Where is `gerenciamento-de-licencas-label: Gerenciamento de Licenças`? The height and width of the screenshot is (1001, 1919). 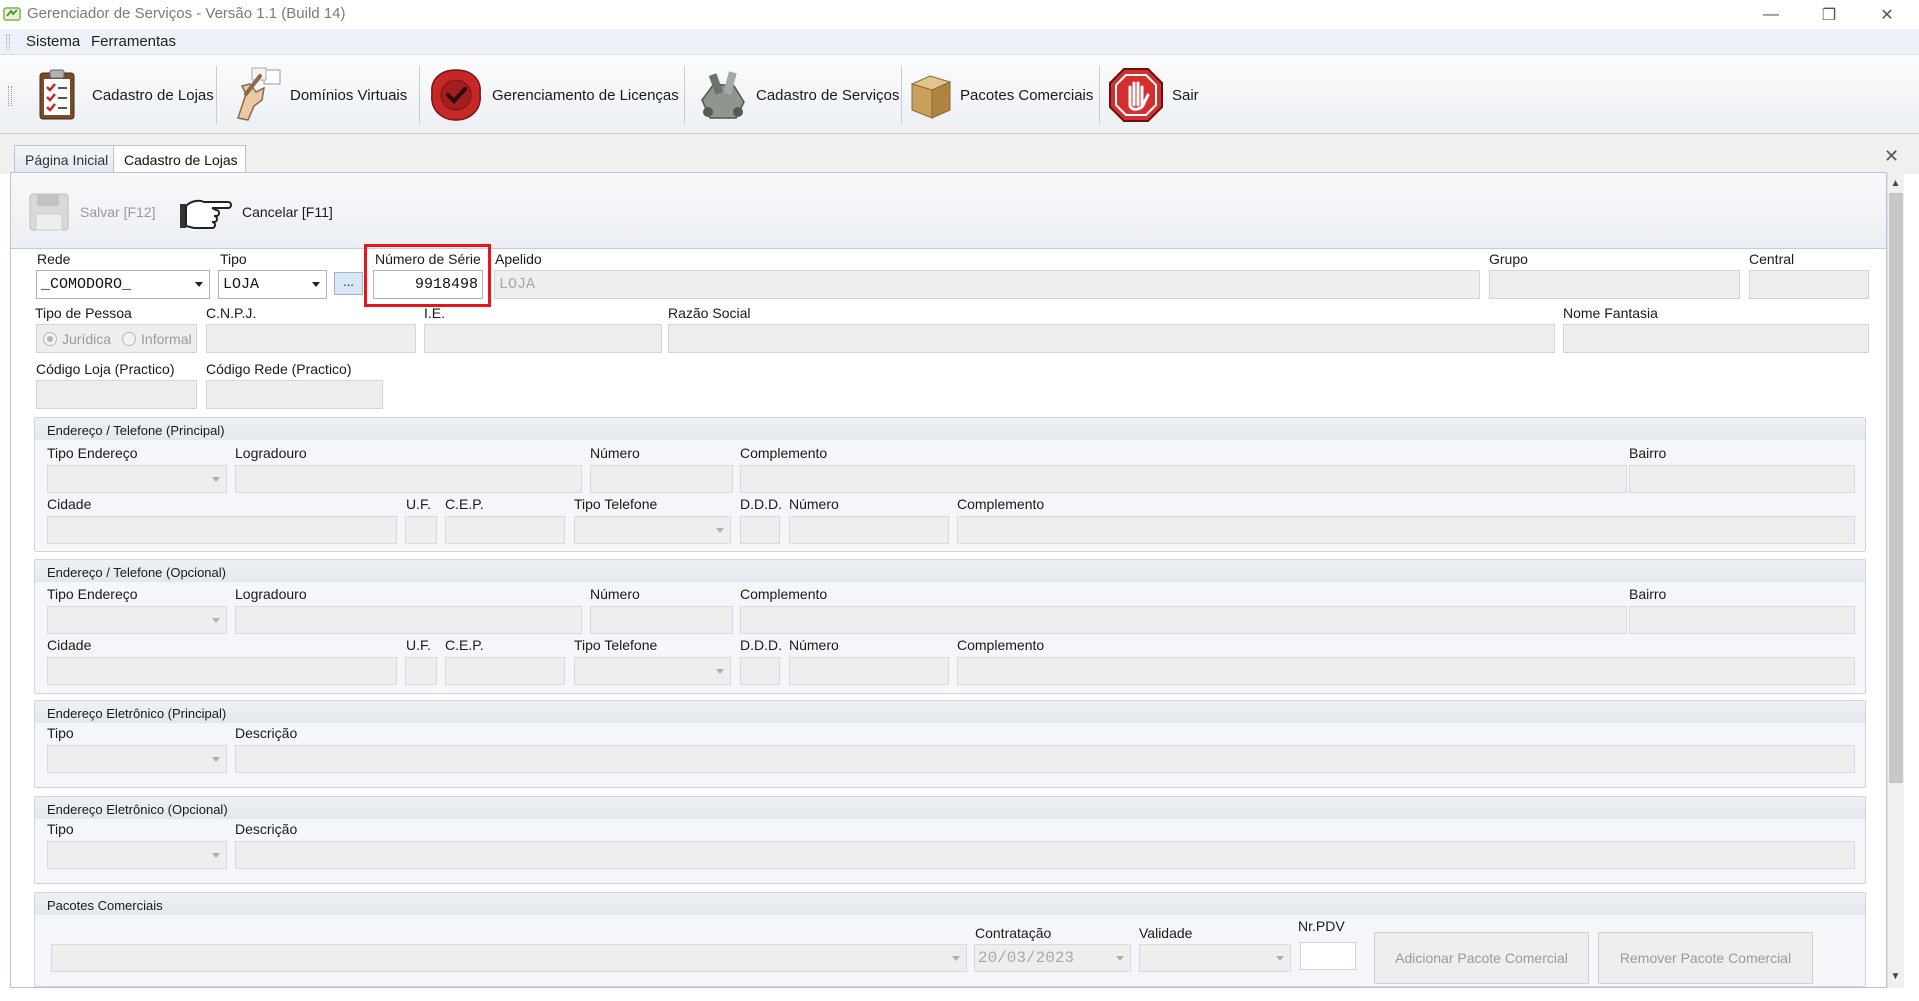
gerenciamento-de-licencas-label: Gerenciamento de Licenças is located at coordinates (585, 95).